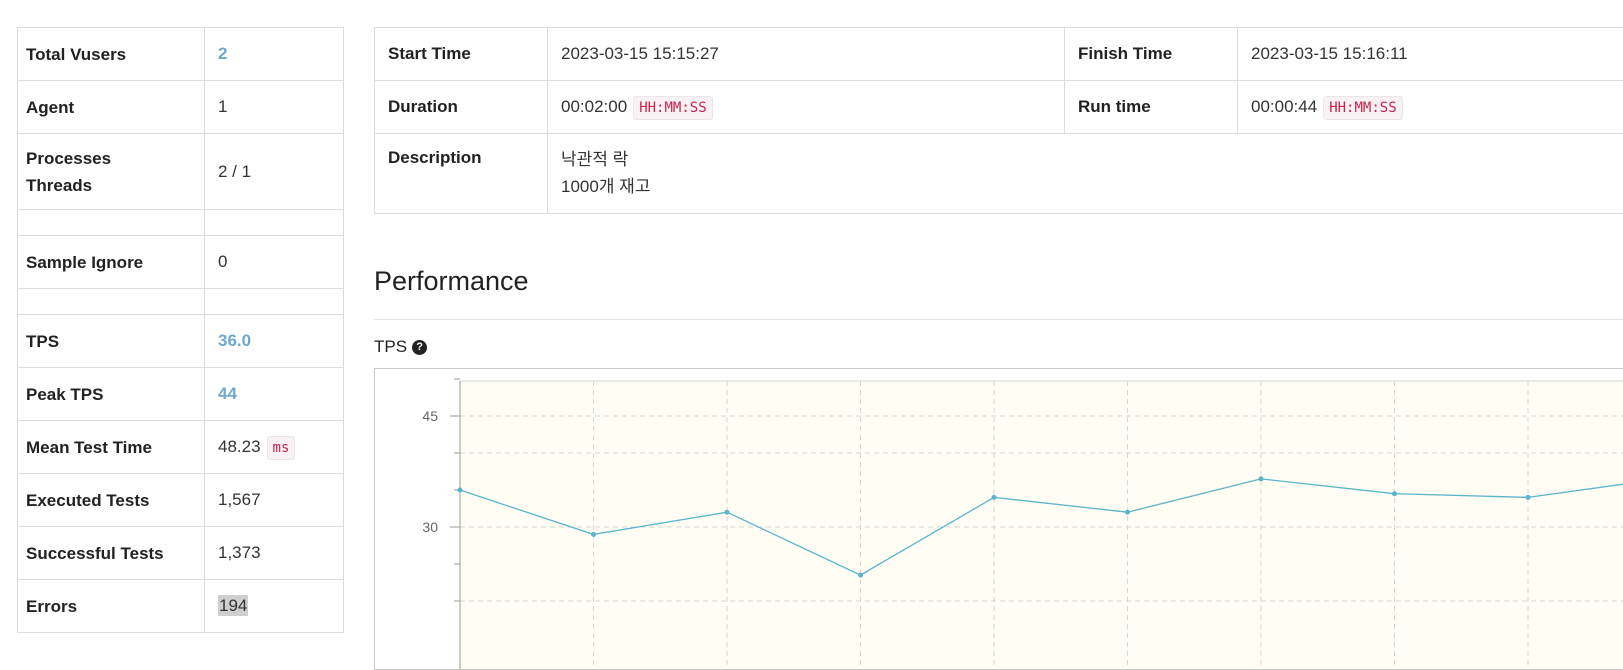 The image size is (1623, 670). I want to click on tps-label: TPS, so click(111, 341).